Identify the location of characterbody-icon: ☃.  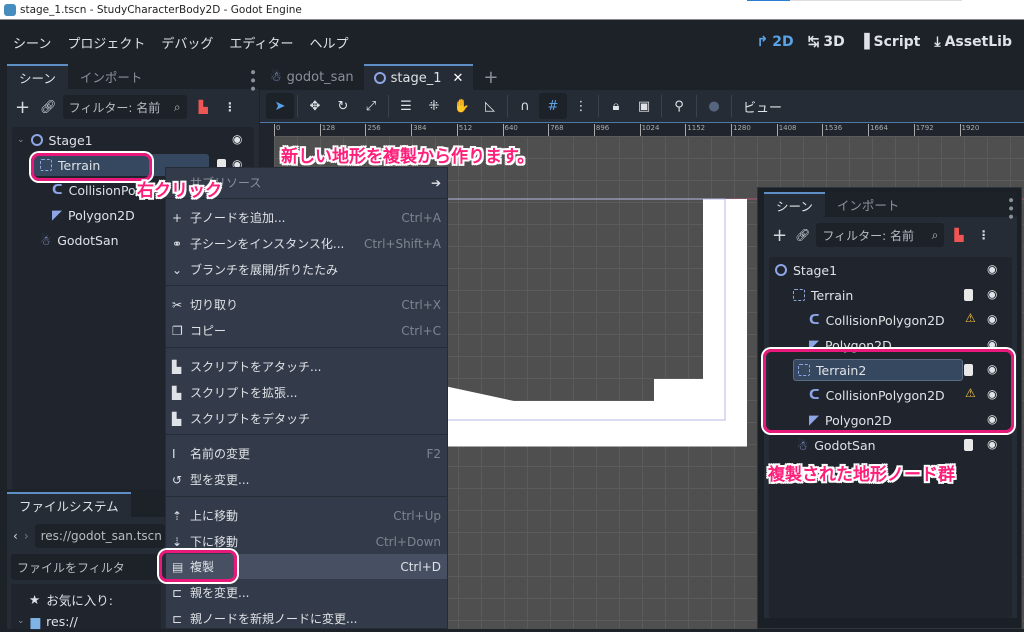
(46, 240).